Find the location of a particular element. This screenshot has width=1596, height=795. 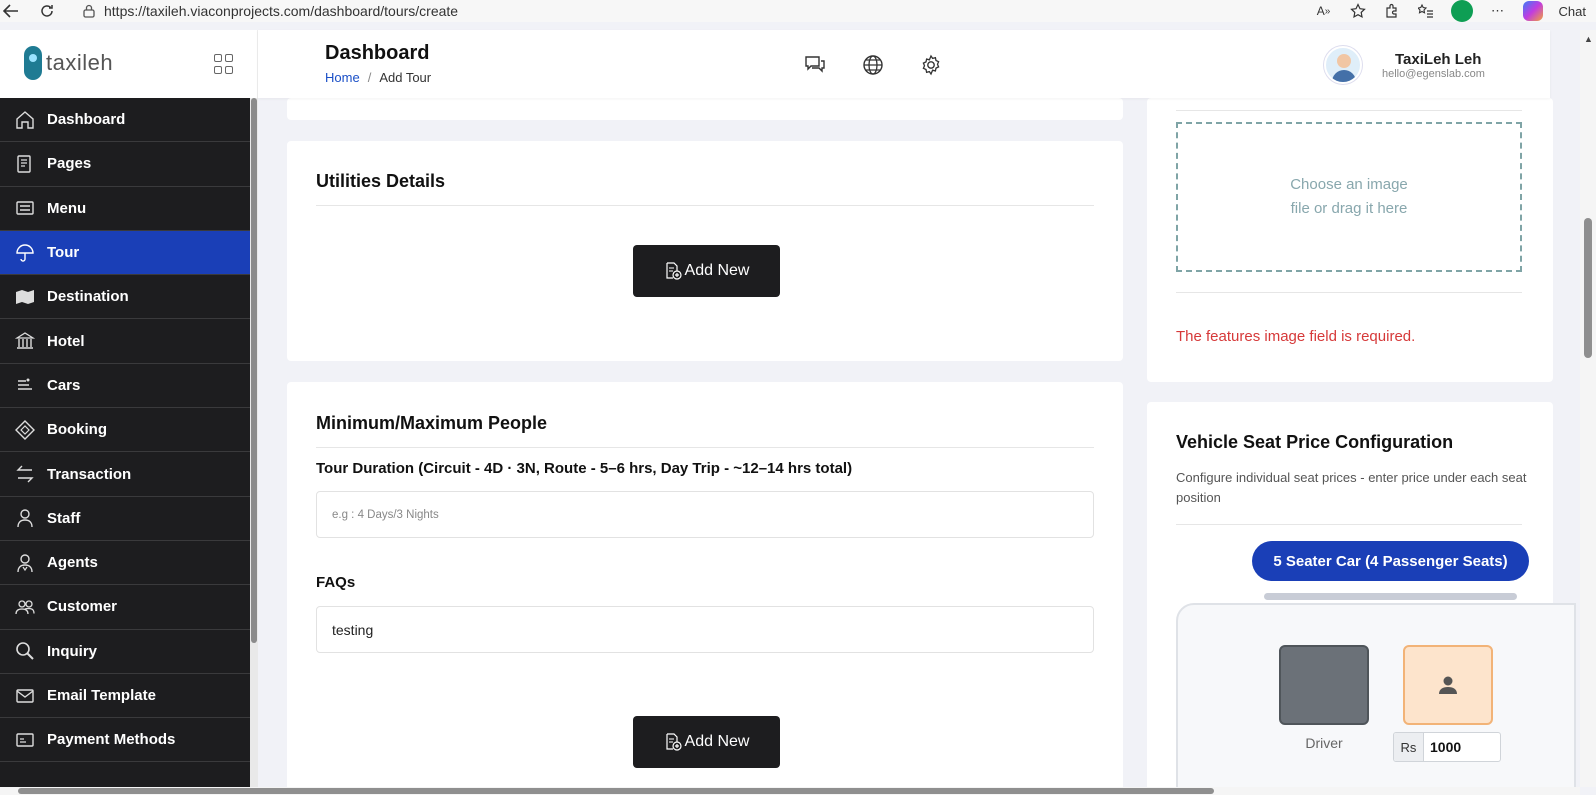

sidebar-item-cars: Cars is located at coordinates (129, 386).